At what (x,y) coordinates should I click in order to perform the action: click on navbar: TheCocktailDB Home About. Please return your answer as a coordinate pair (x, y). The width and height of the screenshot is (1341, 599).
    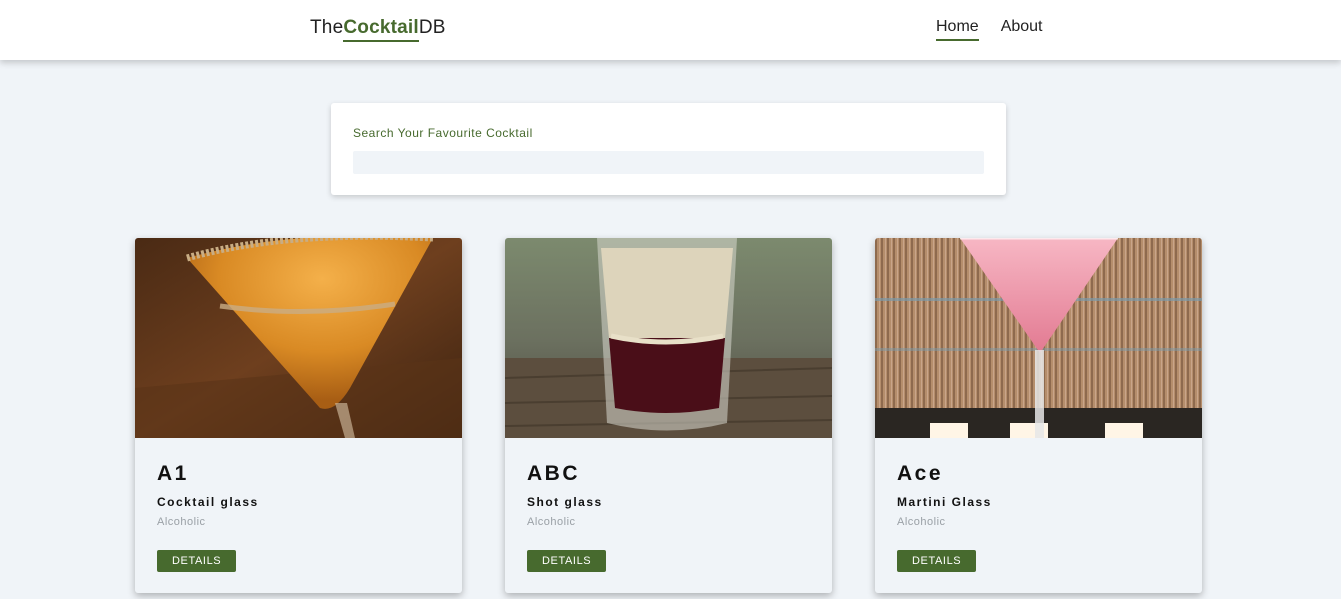
    Looking at the image, I should click on (670, 30).